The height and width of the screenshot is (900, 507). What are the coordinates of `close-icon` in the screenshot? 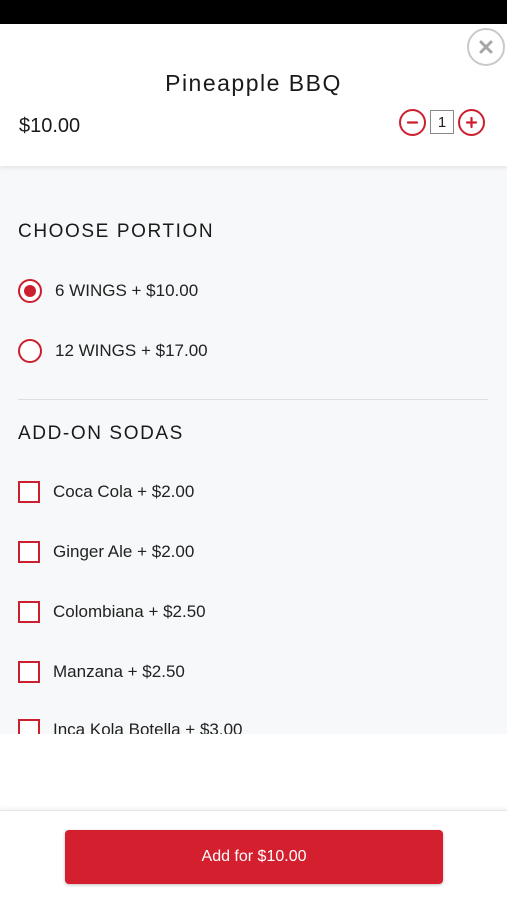 It's located at (486, 47).